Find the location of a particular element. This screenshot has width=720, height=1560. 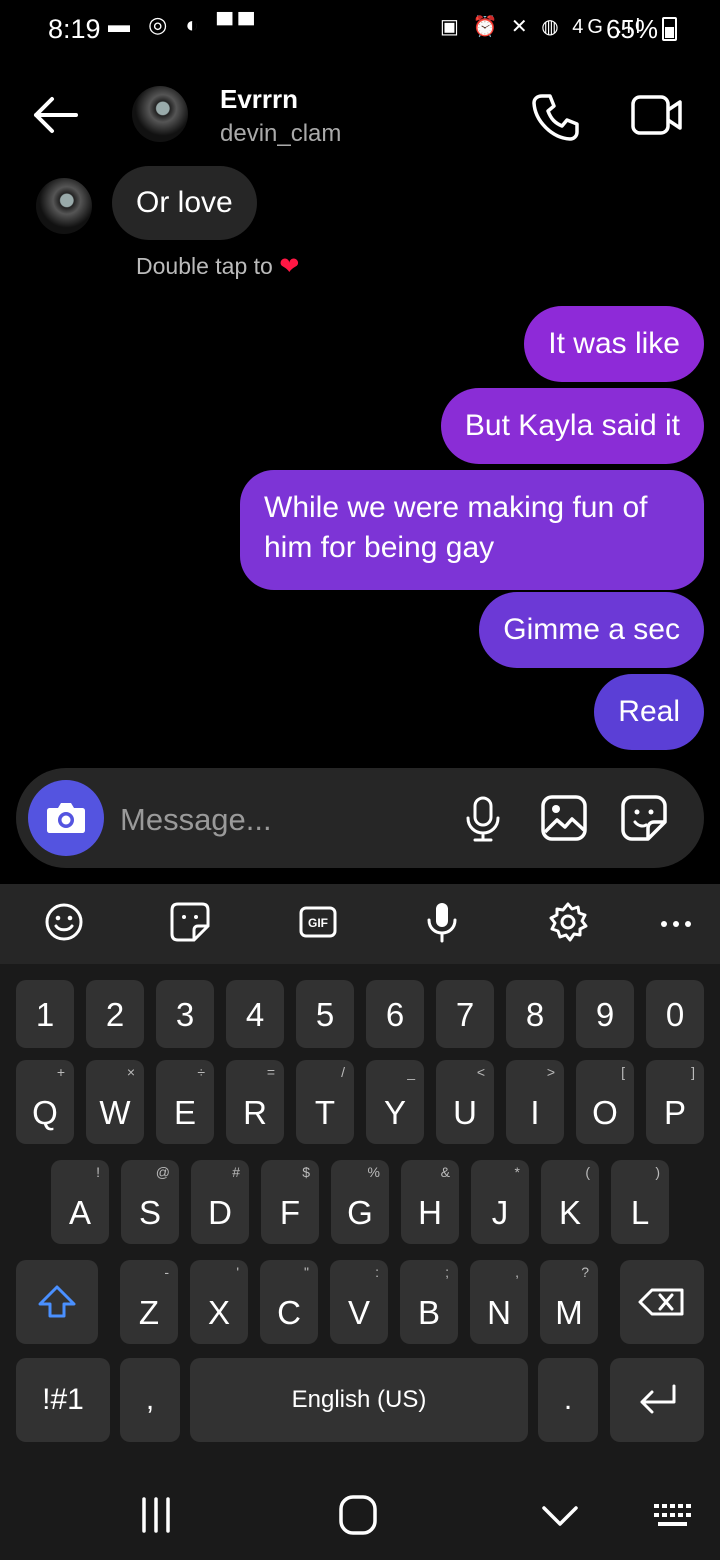

key-secondary-label: × is located at coordinates (130, 1072).